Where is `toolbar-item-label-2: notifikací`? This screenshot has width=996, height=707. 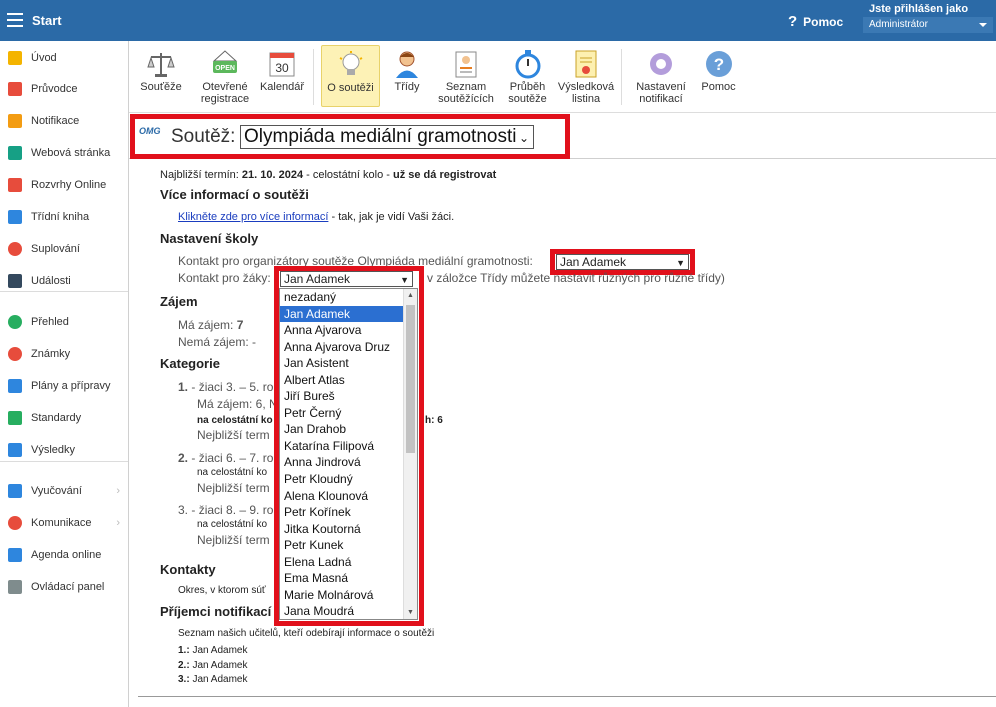
toolbar-item-label-2: notifikací is located at coordinates (661, 99).